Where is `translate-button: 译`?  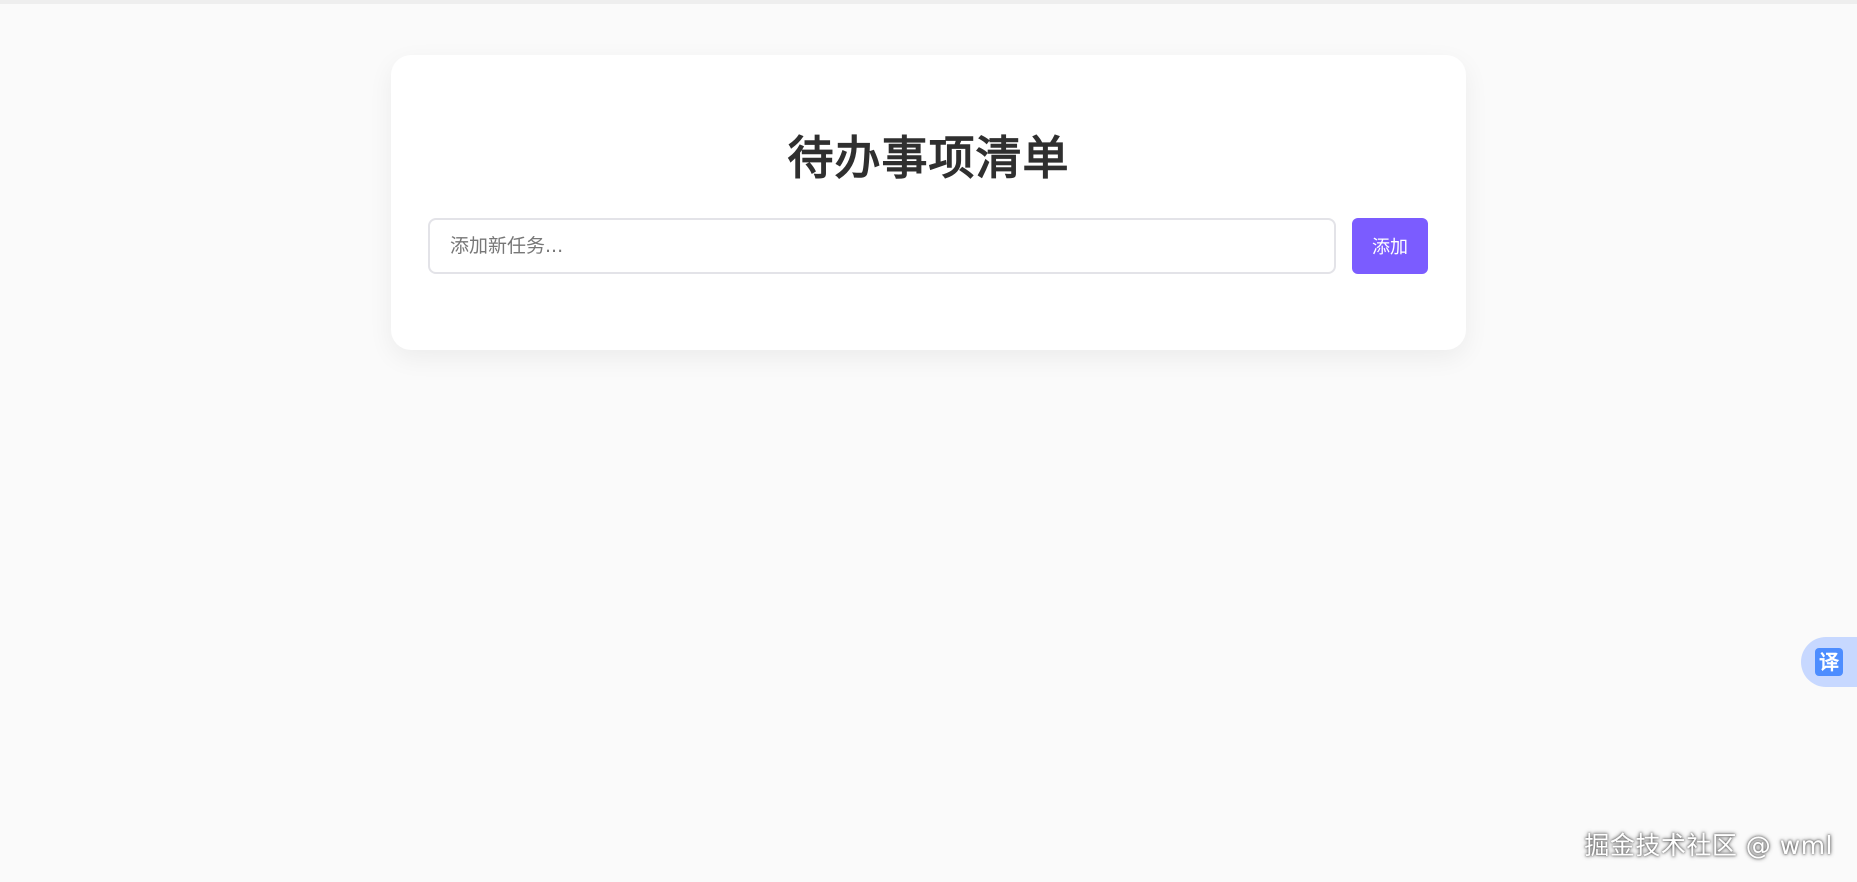
translate-button: 译 is located at coordinates (1829, 662).